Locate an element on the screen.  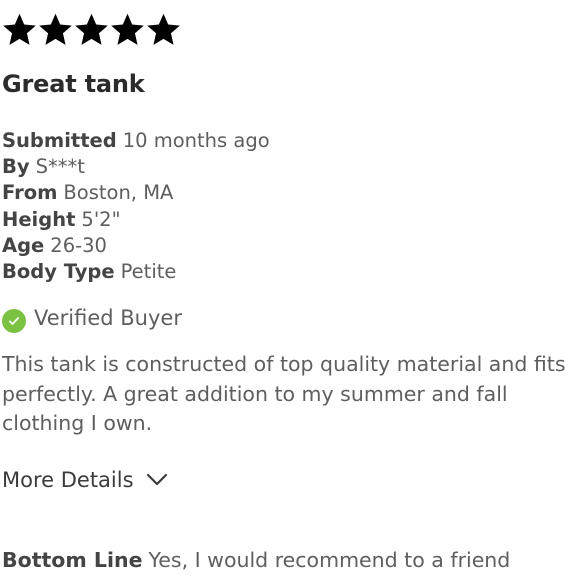
by-value: S***t is located at coordinates (60, 167).